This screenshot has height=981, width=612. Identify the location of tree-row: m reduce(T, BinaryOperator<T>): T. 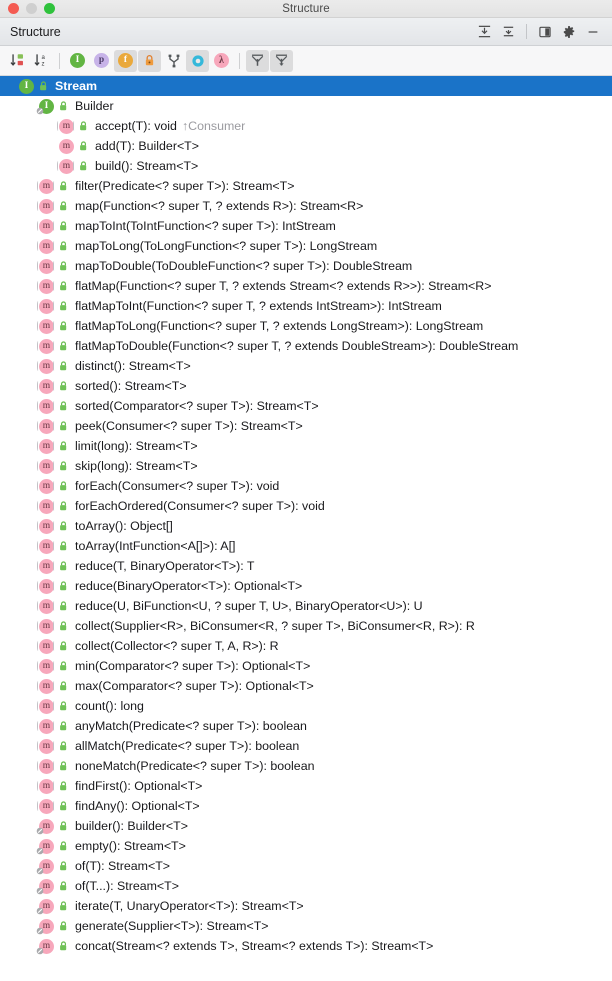
(306, 566).